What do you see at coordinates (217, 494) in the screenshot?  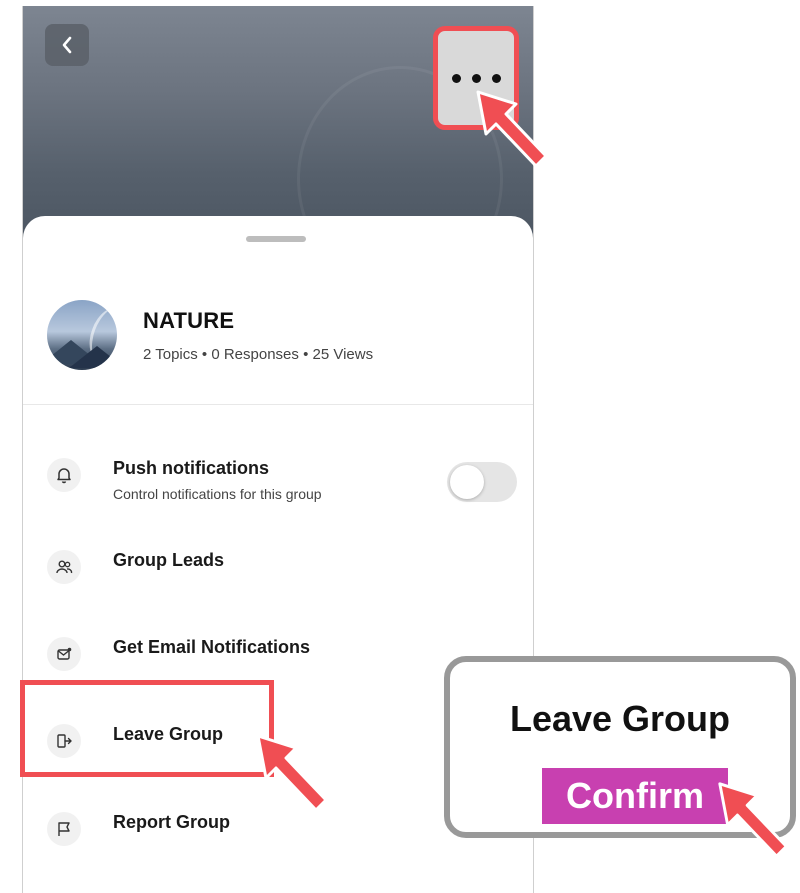 I see `push-notifications-description: Control notifications for this group` at bounding box center [217, 494].